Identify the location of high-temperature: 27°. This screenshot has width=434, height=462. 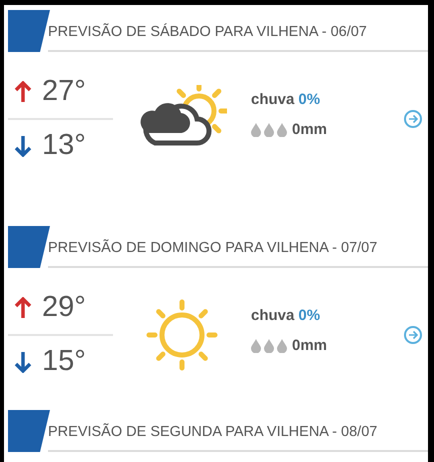
(64, 92).